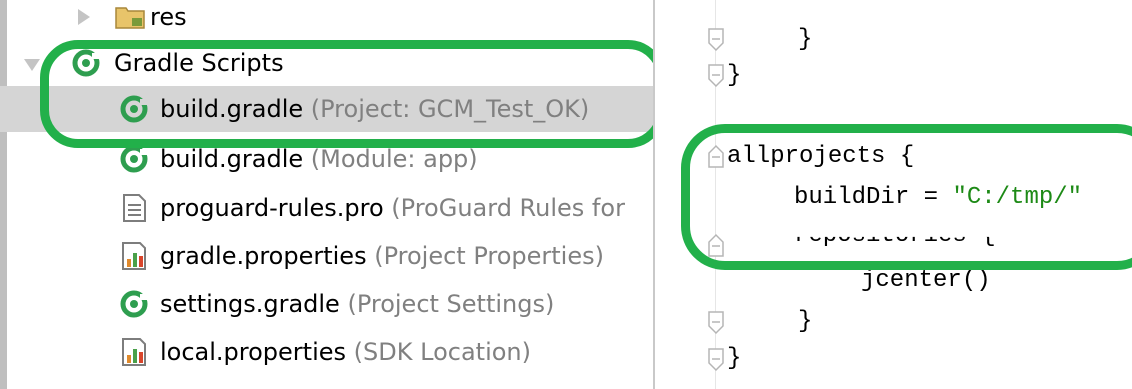 The height and width of the screenshot is (389, 1132). I want to click on tree-item-local-properties: local.properties (SDK Location), so click(326, 352).